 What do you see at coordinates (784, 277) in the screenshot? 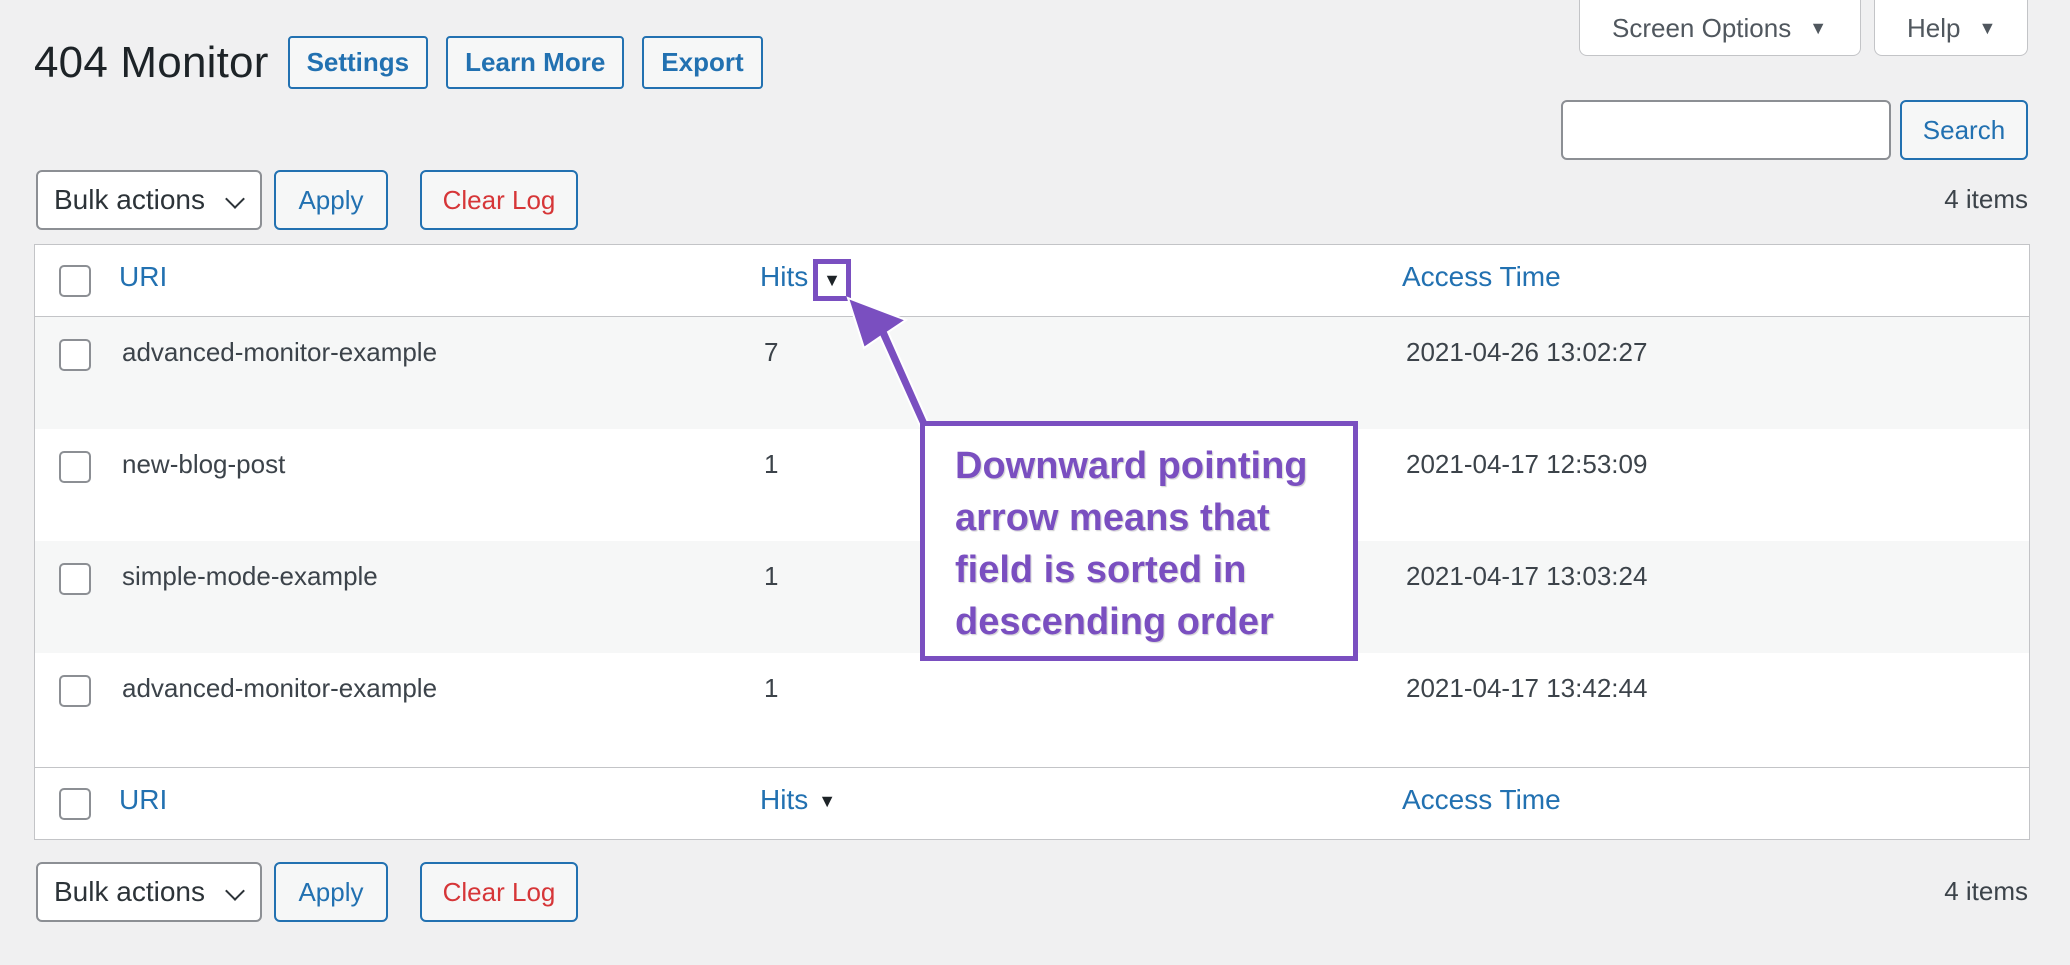
I see `column-hits: Hits` at bounding box center [784, 277].